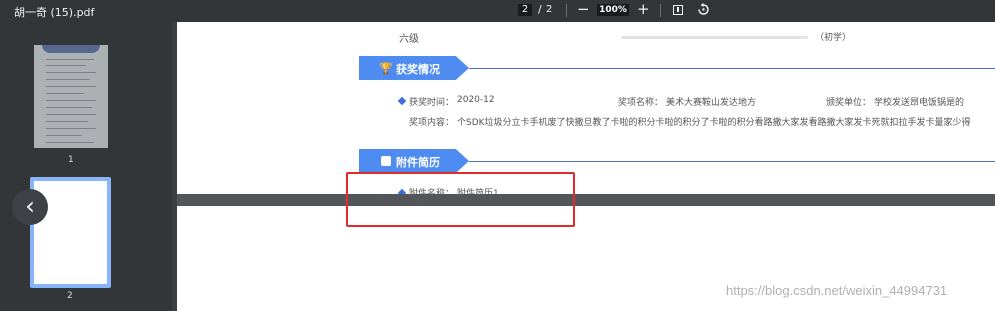 The width and height of the screenshot is (995, 311). What do you see at coordinates (432, 103) in the screenshot?
I see `award-time-label: 获奖时间：` at bounding box center [432, 103].